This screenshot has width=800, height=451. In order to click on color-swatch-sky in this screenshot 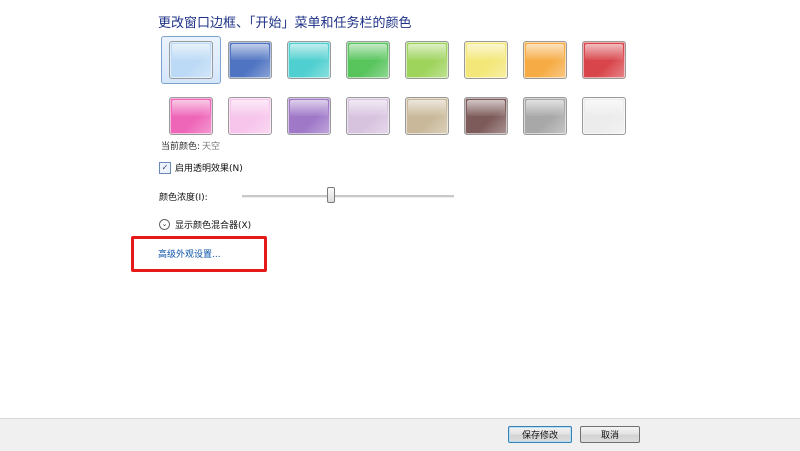, I will do `click(191, 60)`.